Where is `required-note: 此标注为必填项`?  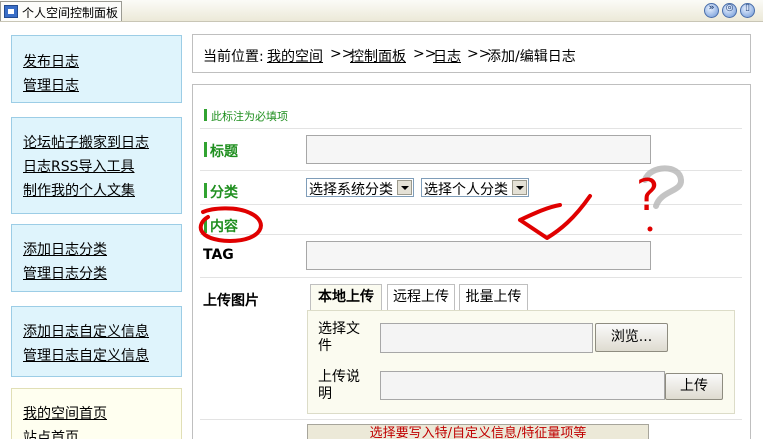
required-note: 此标注为必填项 is located at coordinates (249, 116).